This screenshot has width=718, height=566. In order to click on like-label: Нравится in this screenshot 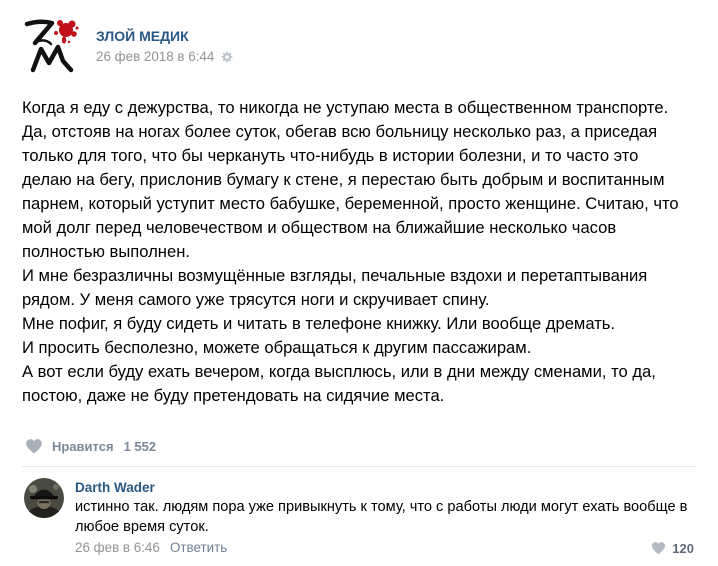, I will do `click(83, 446)`.